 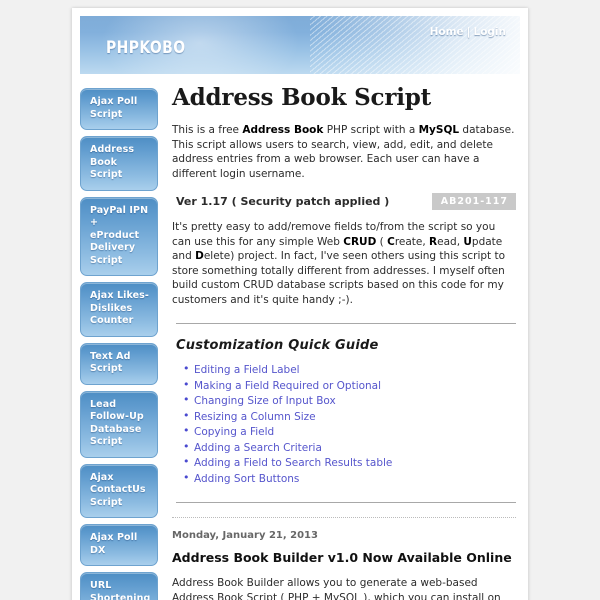 What do you see at coordinates (490, 32) in the screenshot?
I see `nav-link-login: Login` at bounding box center [490, 32].